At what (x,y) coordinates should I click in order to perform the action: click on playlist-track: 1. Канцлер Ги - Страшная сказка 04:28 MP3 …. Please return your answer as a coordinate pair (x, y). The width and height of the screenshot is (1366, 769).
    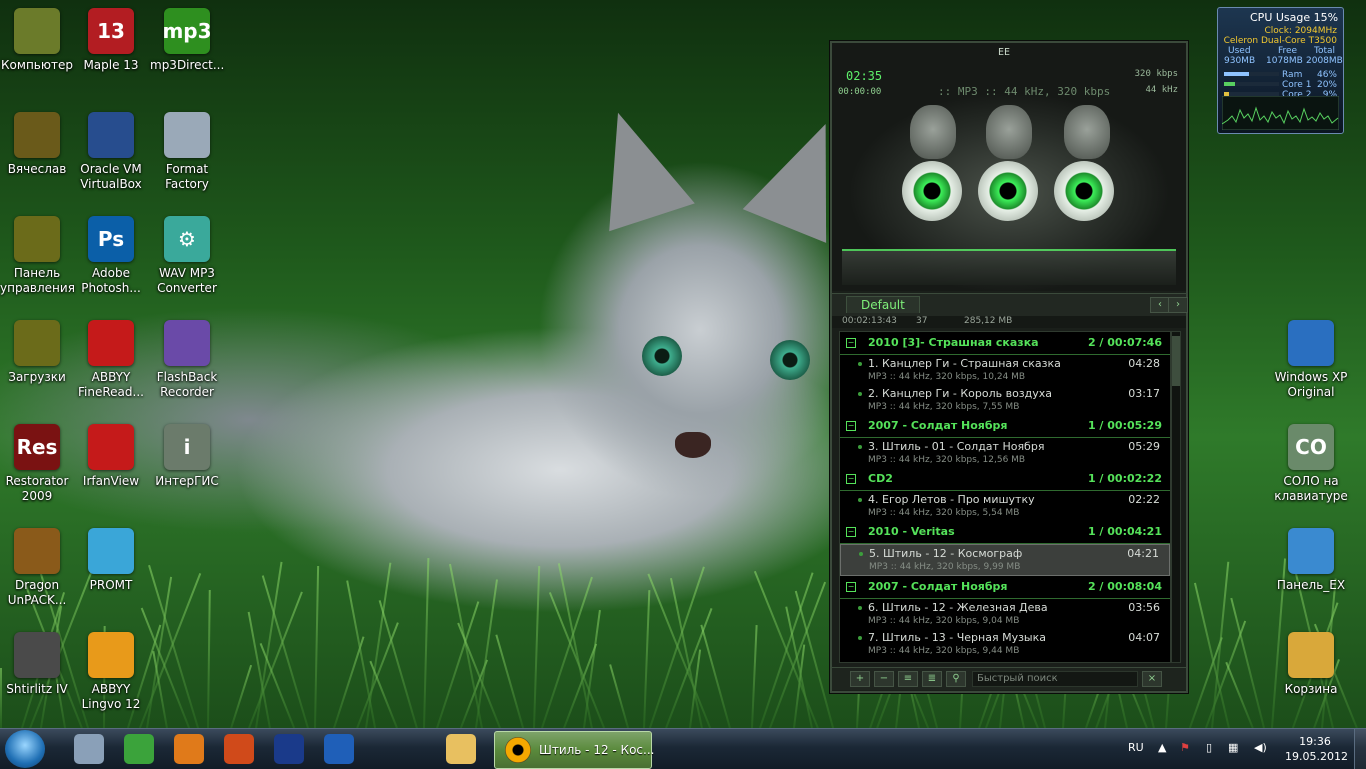
    Looking at the image, I should click on (1005, 370).